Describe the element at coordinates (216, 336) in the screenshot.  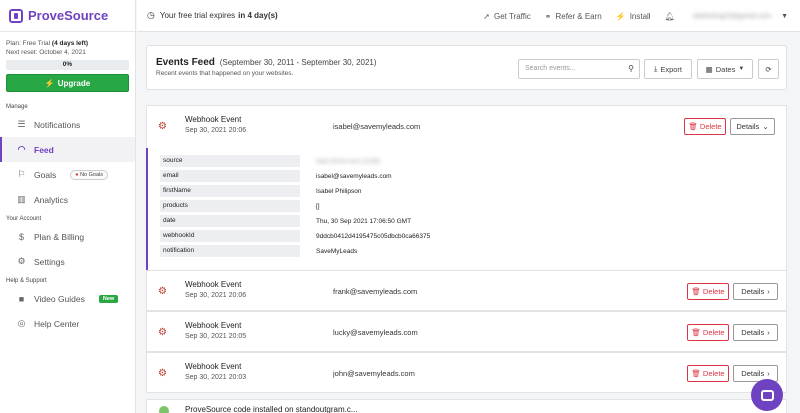
I see `event-time: Sep 30, 2021 20:05` at that location.